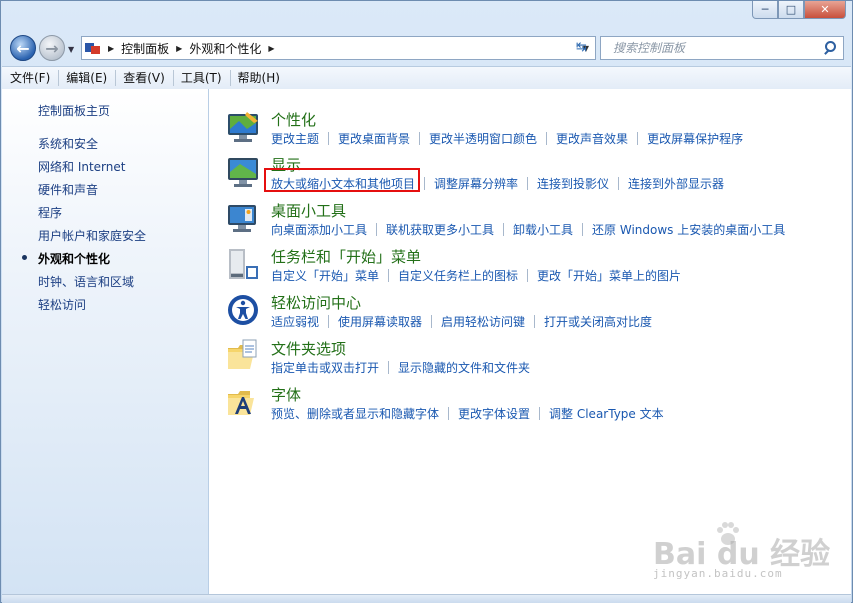 This screenshot has width=853, height=603. What do you see at coordinates (92, 235) in the screenshot?
I see `sidebar-item-user-accounts: 用户帐户和家庭安全` at bounding box center [92, 235].